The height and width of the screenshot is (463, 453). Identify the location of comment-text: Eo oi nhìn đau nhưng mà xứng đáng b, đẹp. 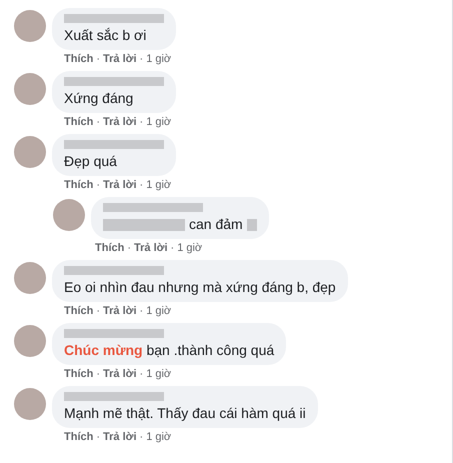
(200, 287).